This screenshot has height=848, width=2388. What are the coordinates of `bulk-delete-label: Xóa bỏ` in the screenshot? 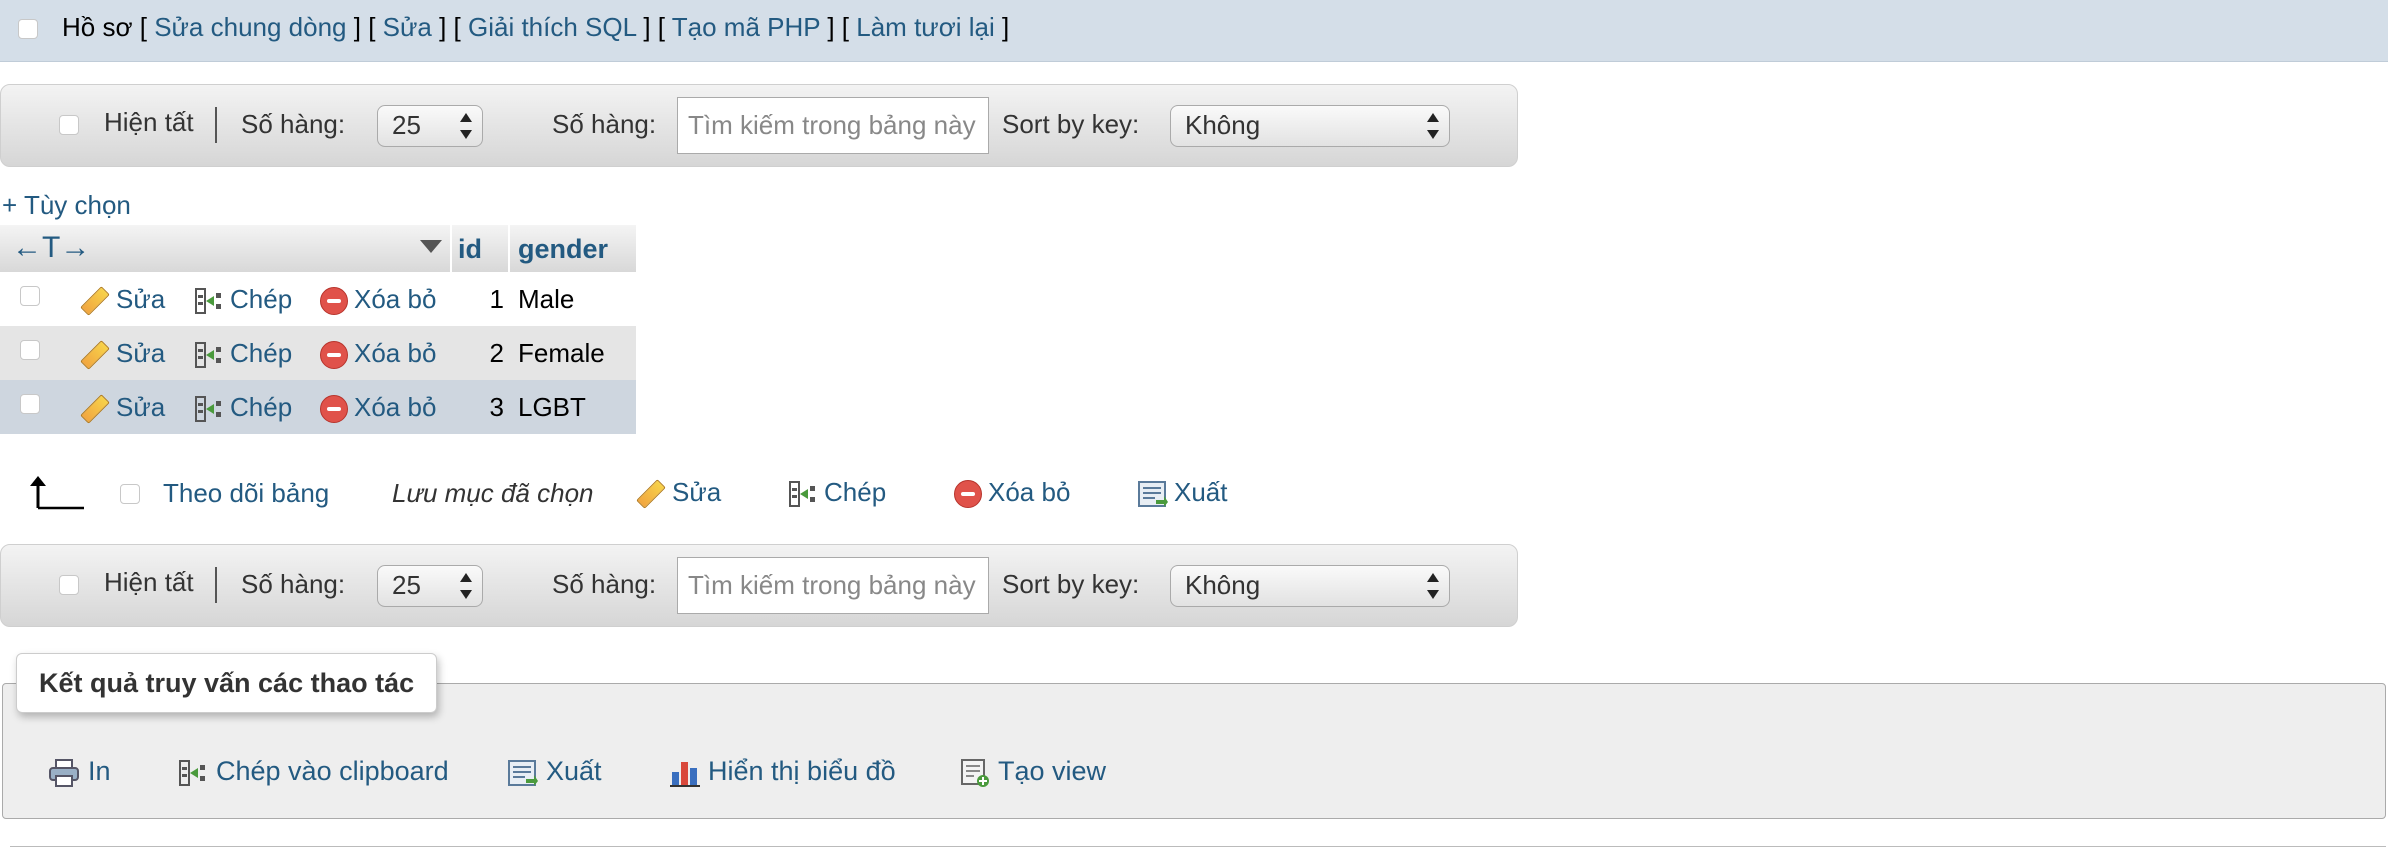 It's located at (1029, 492).